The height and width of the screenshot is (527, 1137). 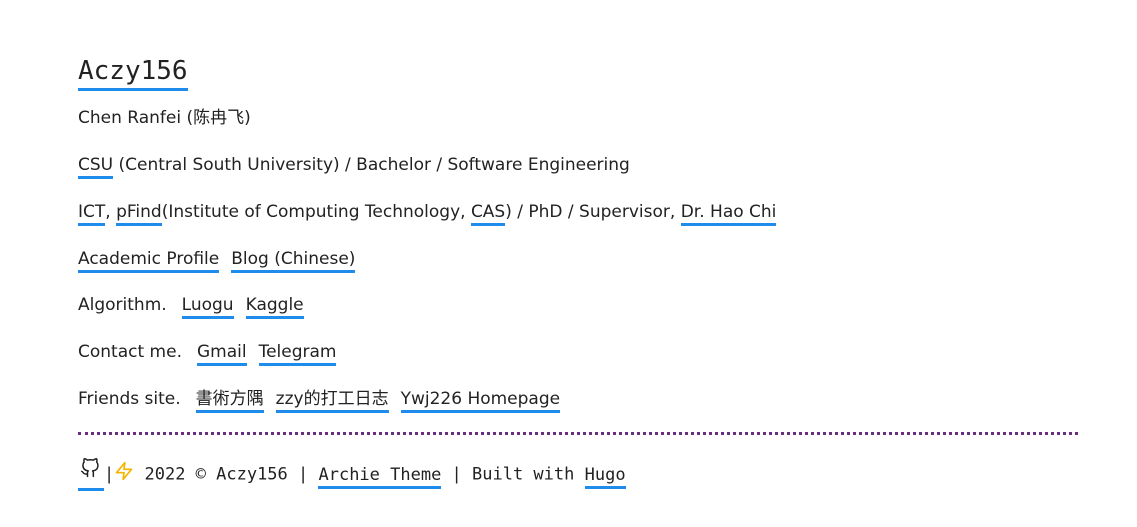 I want to click on built-with-text: | Built with, so click(x=513, y=474).